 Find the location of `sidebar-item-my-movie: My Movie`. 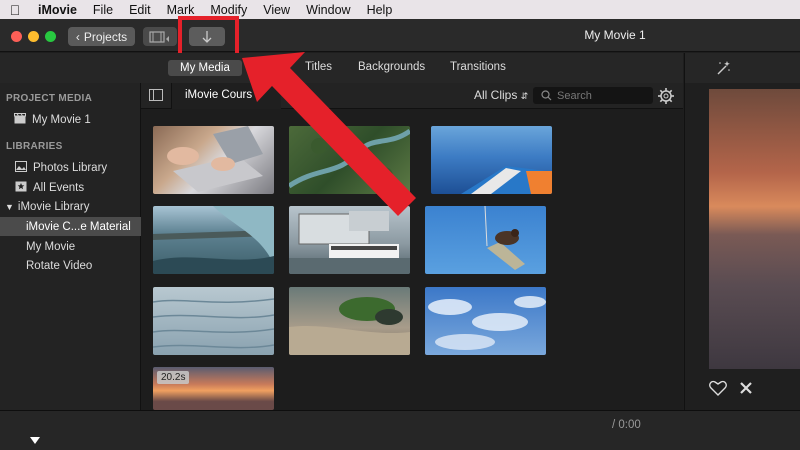

sidebar-item-my-movie: My Movie is located at coordinates (70, 246).